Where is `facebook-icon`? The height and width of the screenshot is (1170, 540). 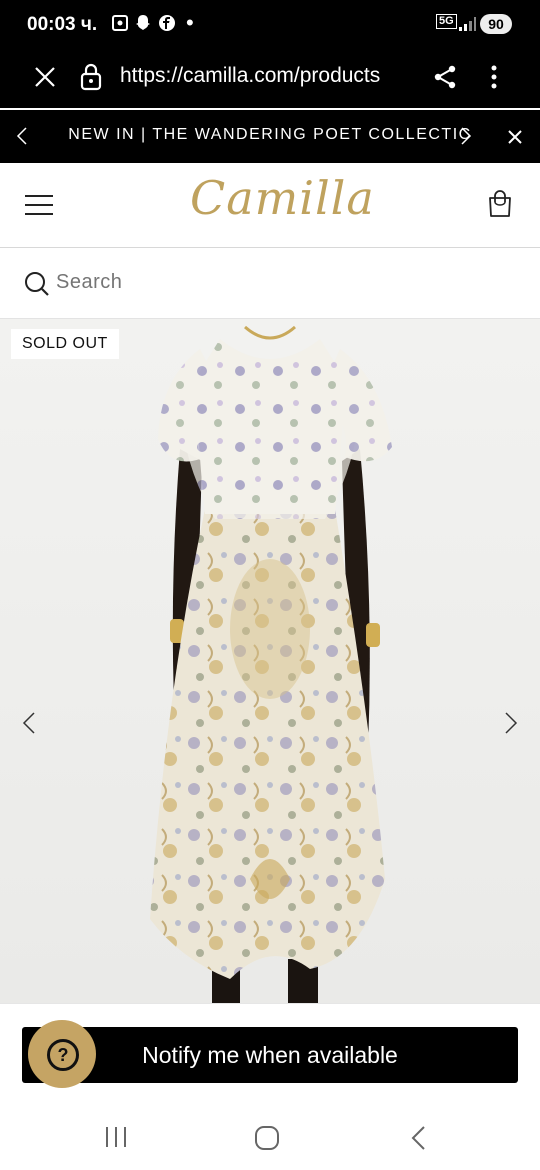 facebook-icon is located at coordinates (167, 23).